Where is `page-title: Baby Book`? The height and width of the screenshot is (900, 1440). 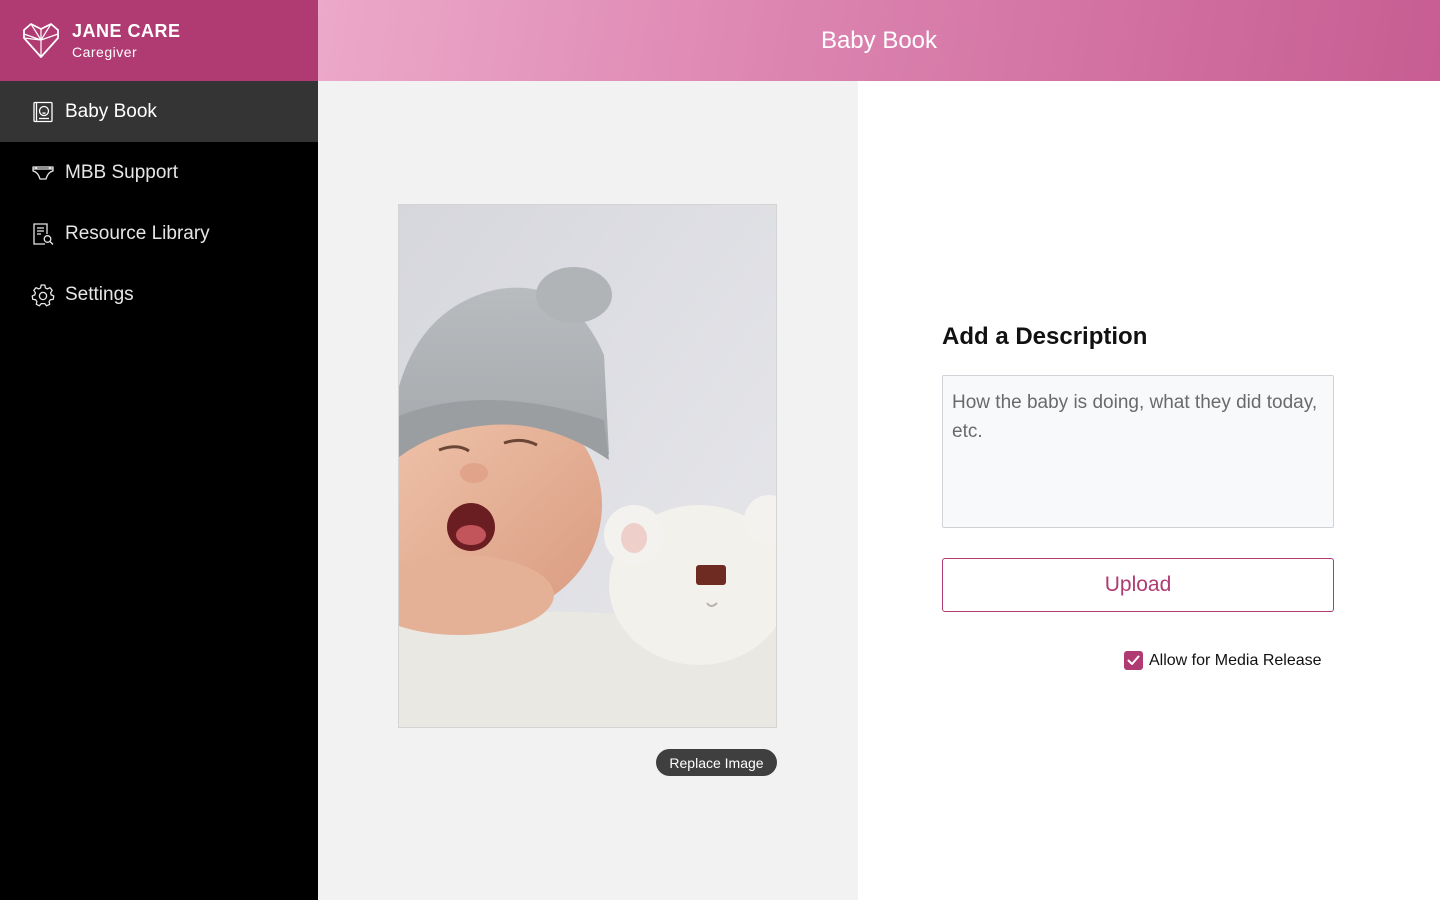 page-title: Baby Book is located at coordinates (879, 40).